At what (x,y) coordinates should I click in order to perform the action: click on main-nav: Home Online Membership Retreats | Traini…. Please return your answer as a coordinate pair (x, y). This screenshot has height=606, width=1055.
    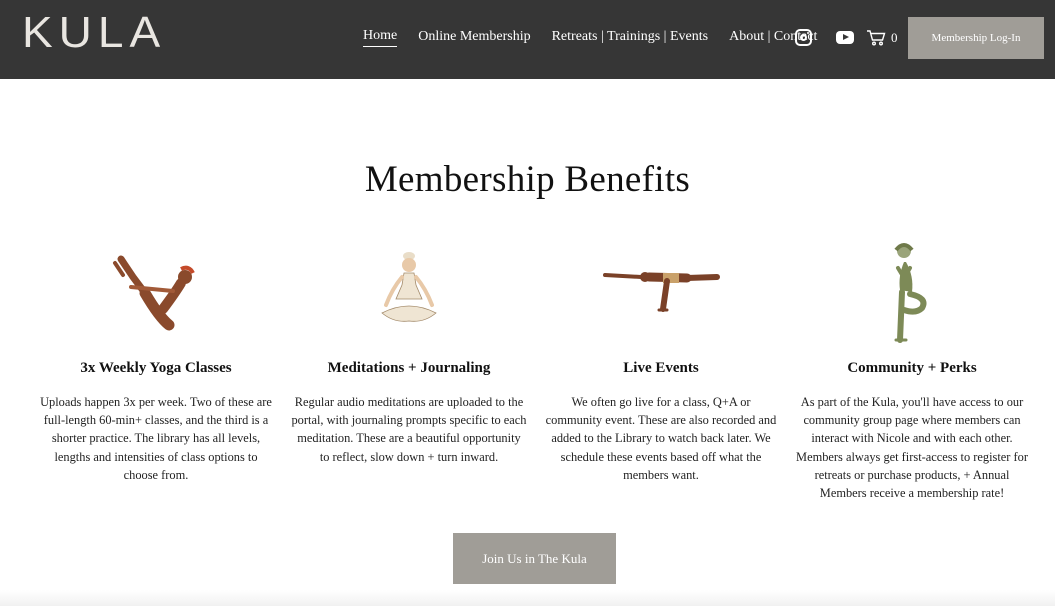
    Looking at the image, I should click on (600, 37).